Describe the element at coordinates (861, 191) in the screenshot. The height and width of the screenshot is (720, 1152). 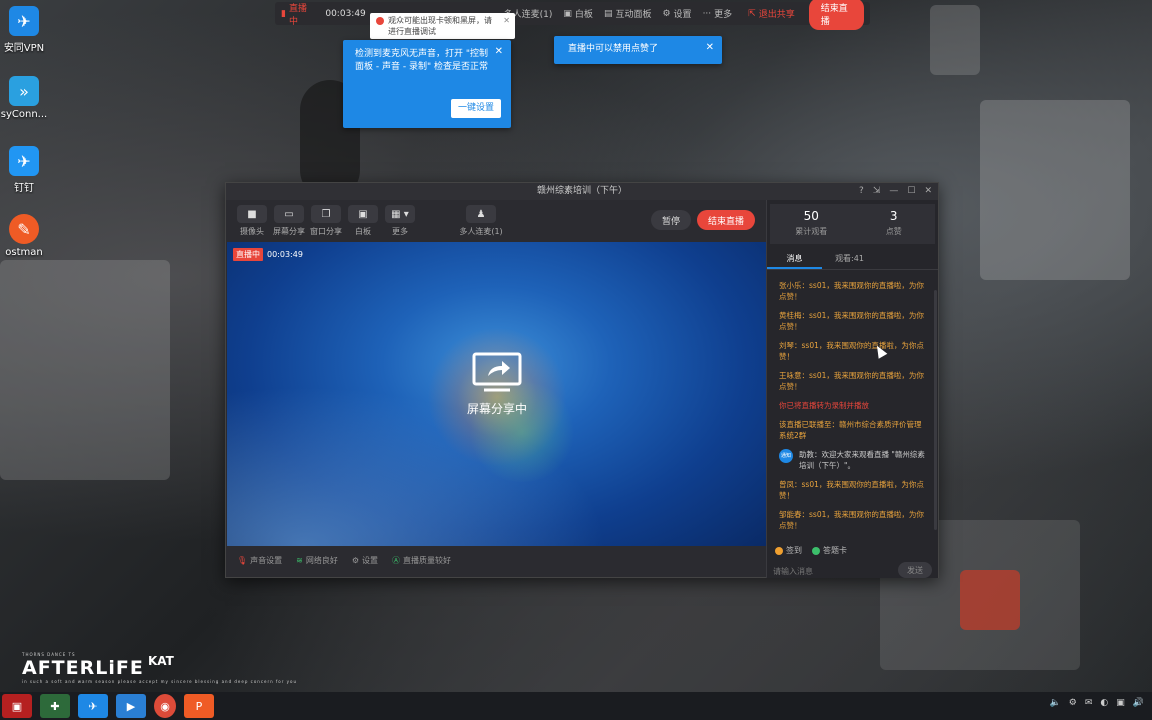
I see `help-icon: ?` at that location.